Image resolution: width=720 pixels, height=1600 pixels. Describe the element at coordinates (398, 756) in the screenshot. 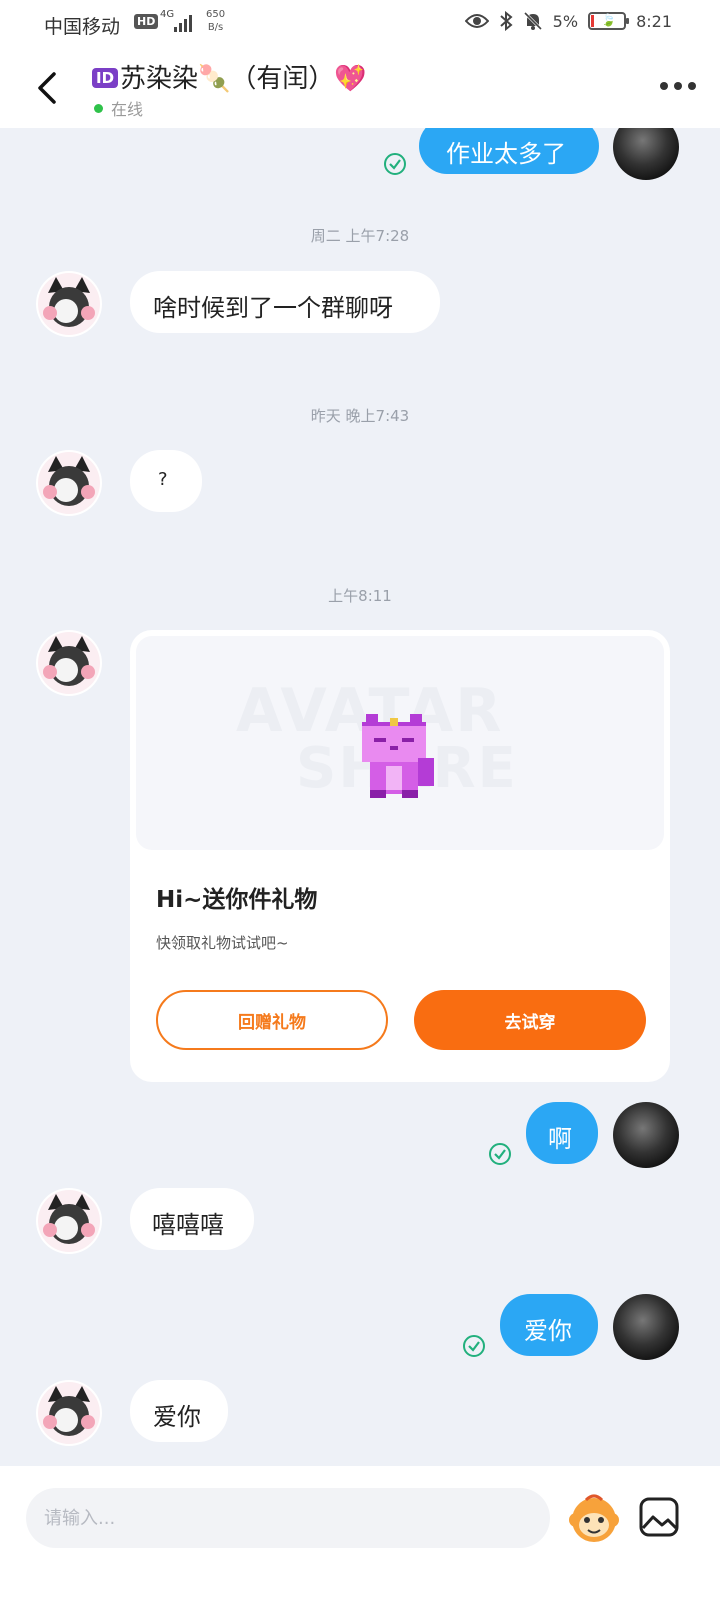

I see `pixel-cat-gift-icon` at that location.